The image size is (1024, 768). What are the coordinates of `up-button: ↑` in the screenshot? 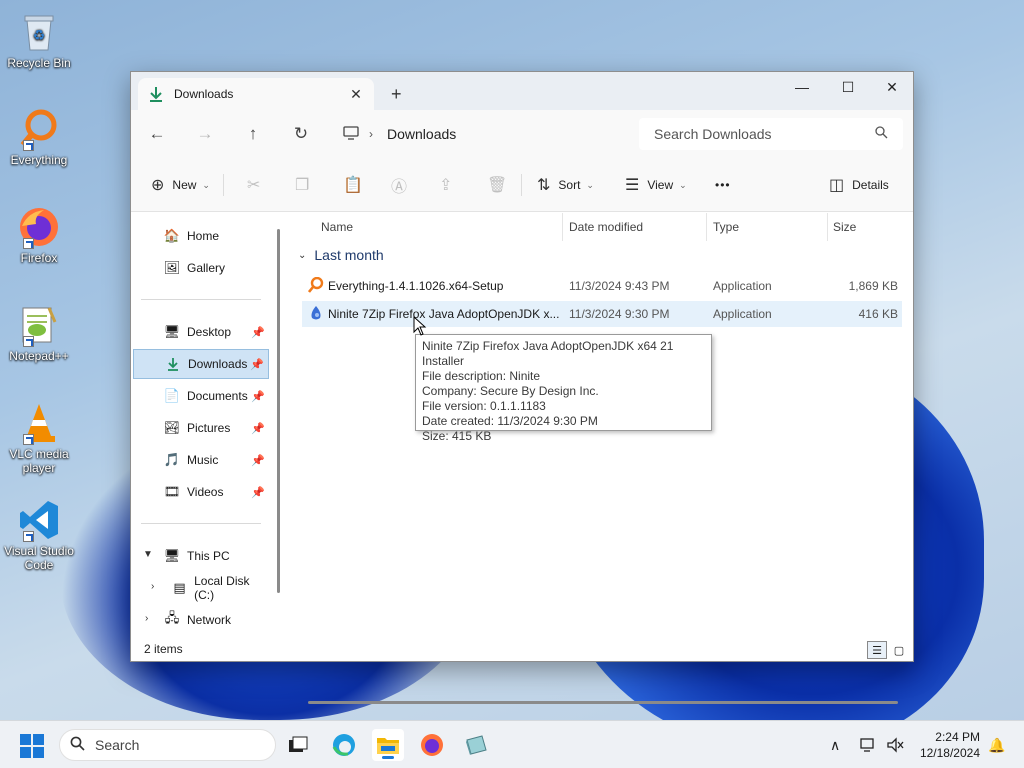 It's located at (253, 134).